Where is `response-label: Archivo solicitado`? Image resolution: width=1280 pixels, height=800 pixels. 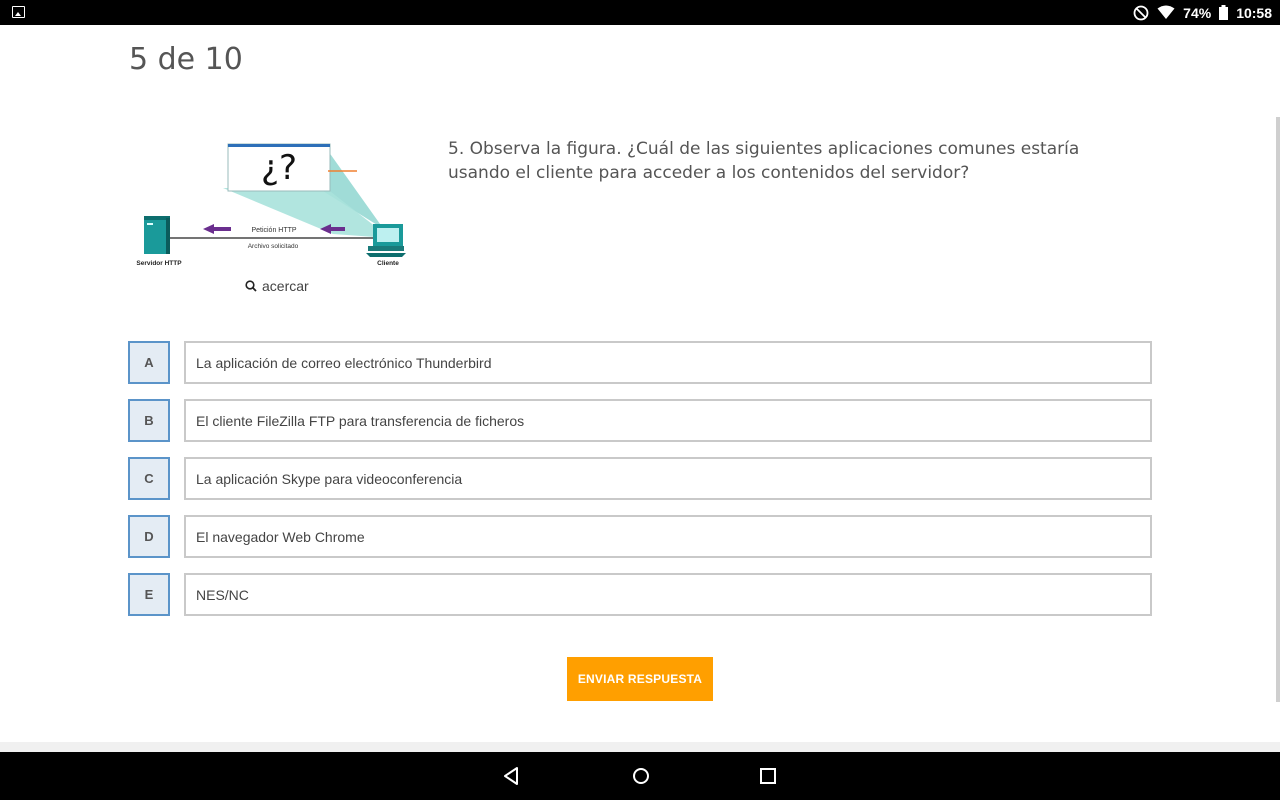 response-label: Archivo solicitado is located at coordinates (273, 246).